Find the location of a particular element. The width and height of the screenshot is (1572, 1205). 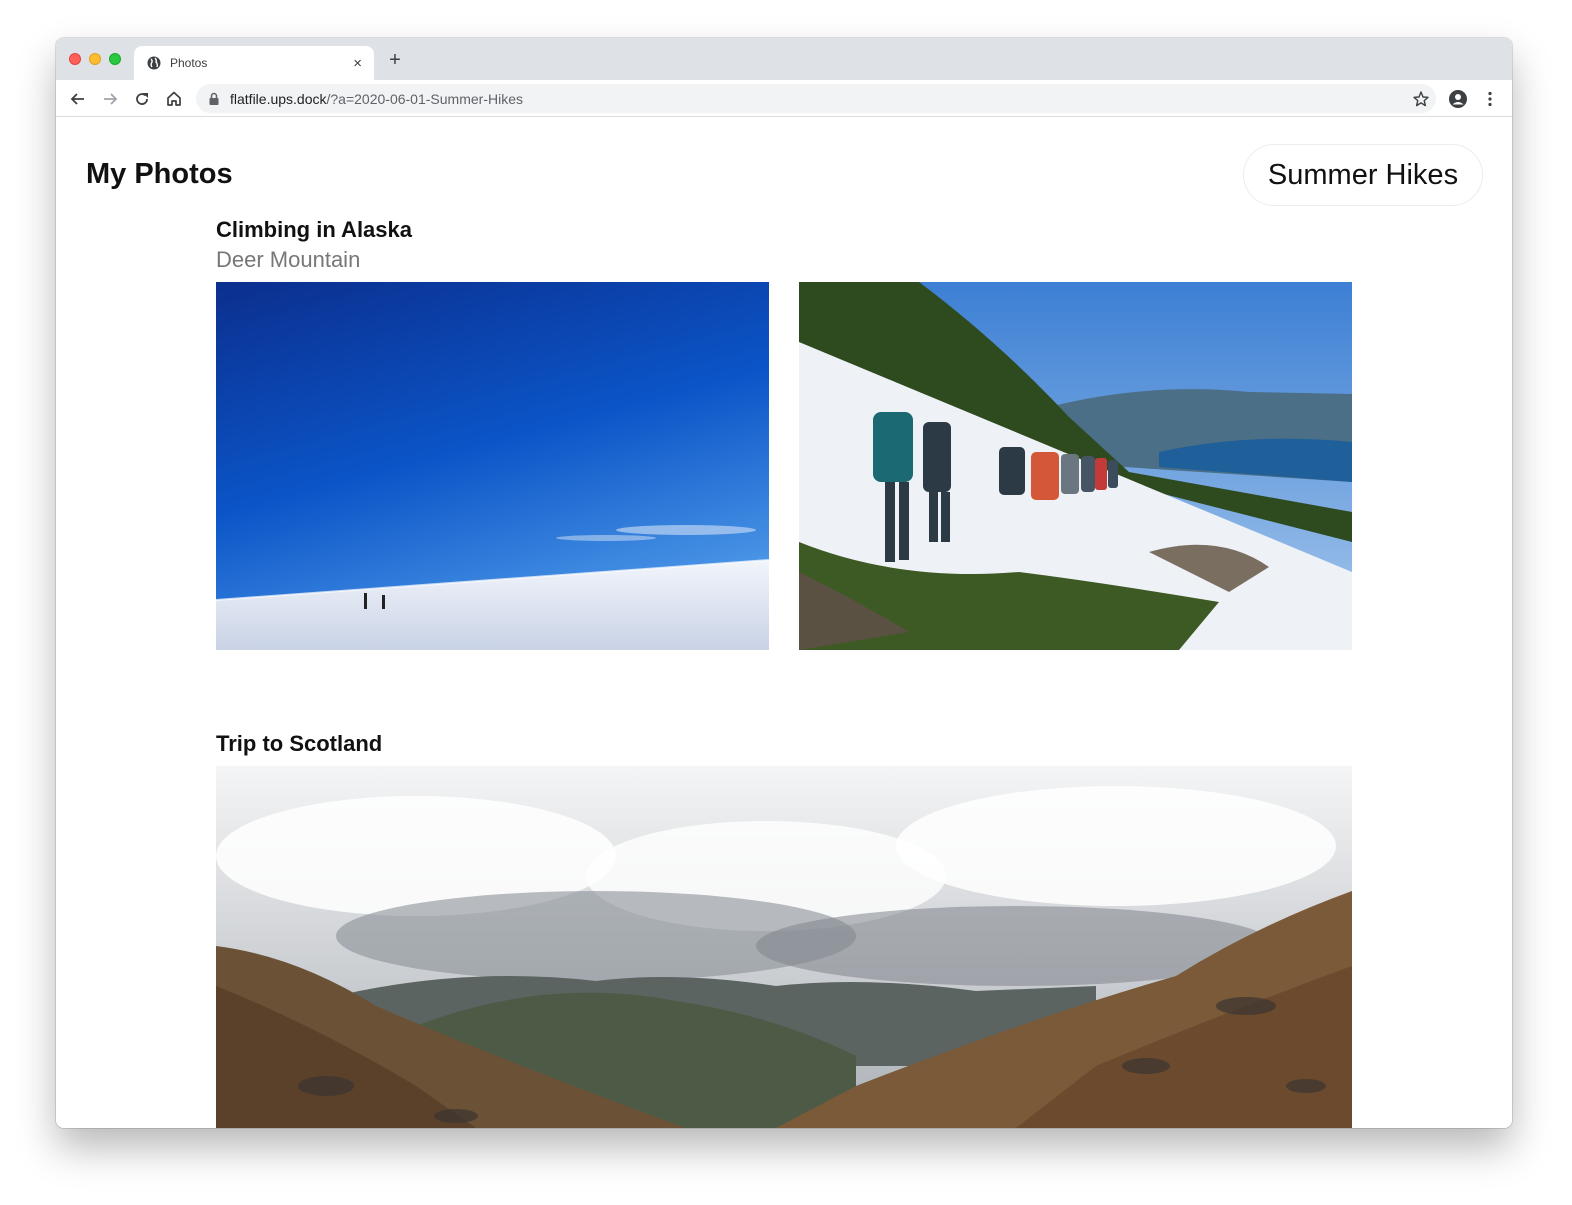

back-arrow-icon is located at coordinates (78, 99).